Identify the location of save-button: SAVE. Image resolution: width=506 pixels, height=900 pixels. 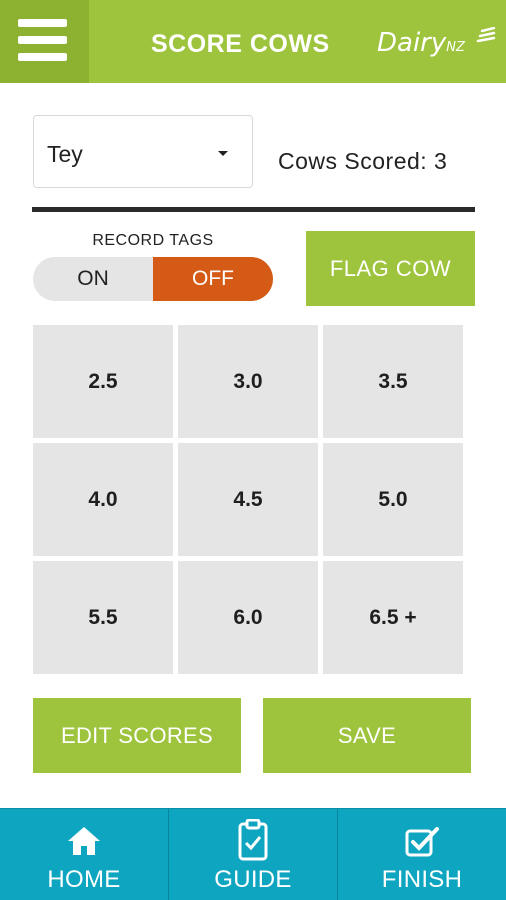
(367, 735).